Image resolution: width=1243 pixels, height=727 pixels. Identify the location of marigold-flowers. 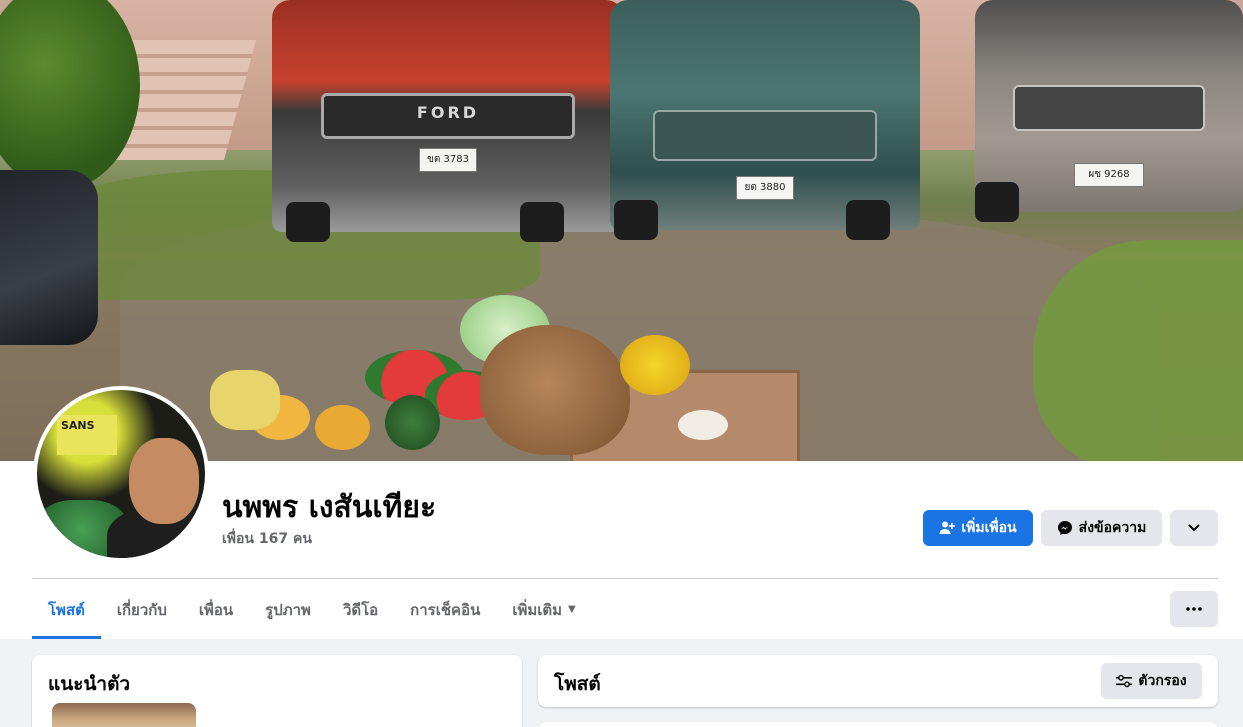
(655, 365).